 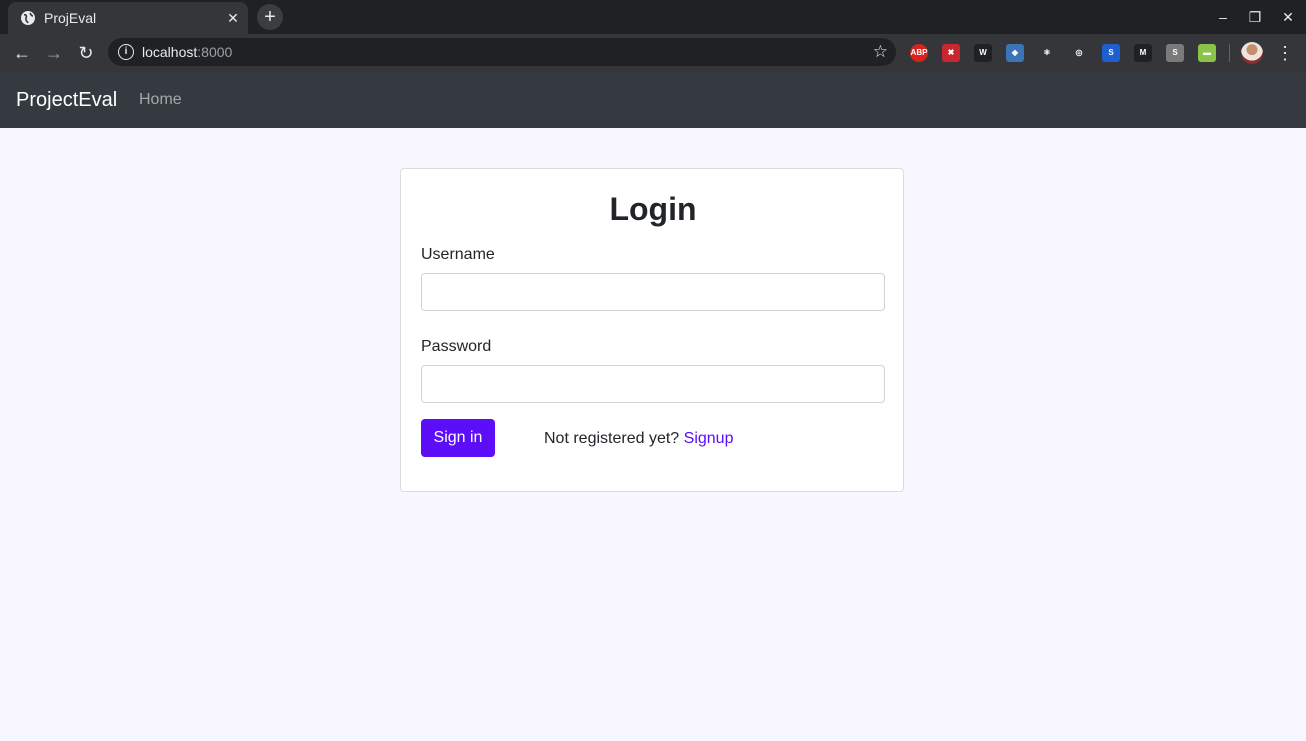 I want to click on sign-in-button: Sign in, so click(x=458, y=438).